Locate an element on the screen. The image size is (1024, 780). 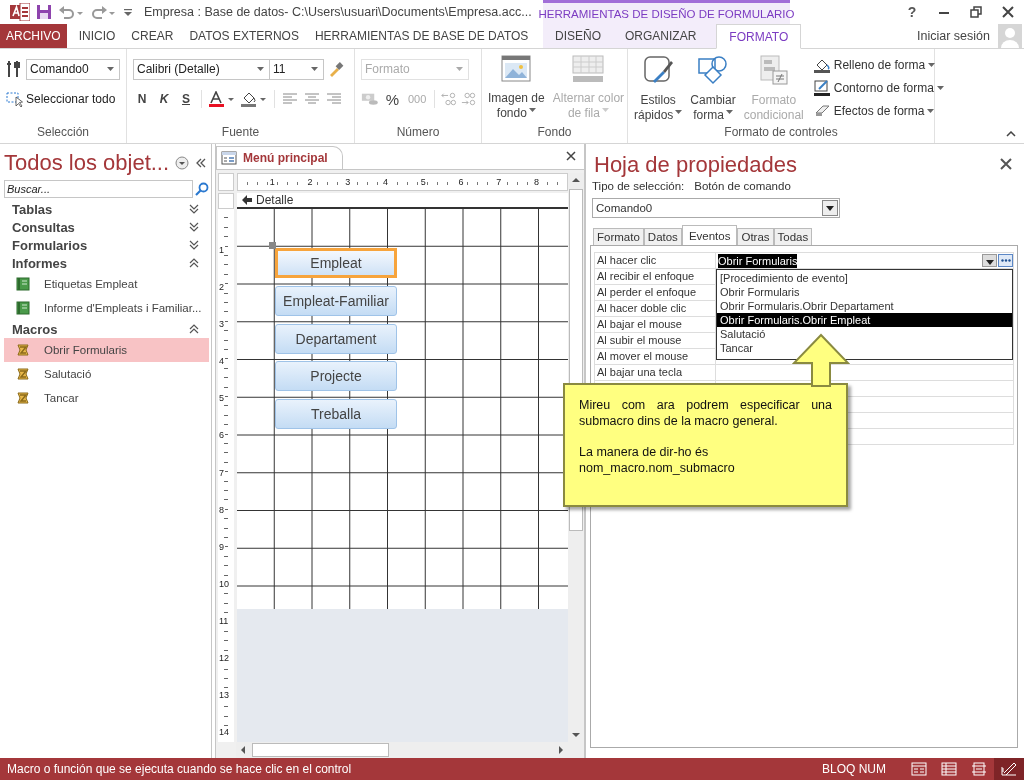
property-tab: Eventos is located at coordinates (709, 235).